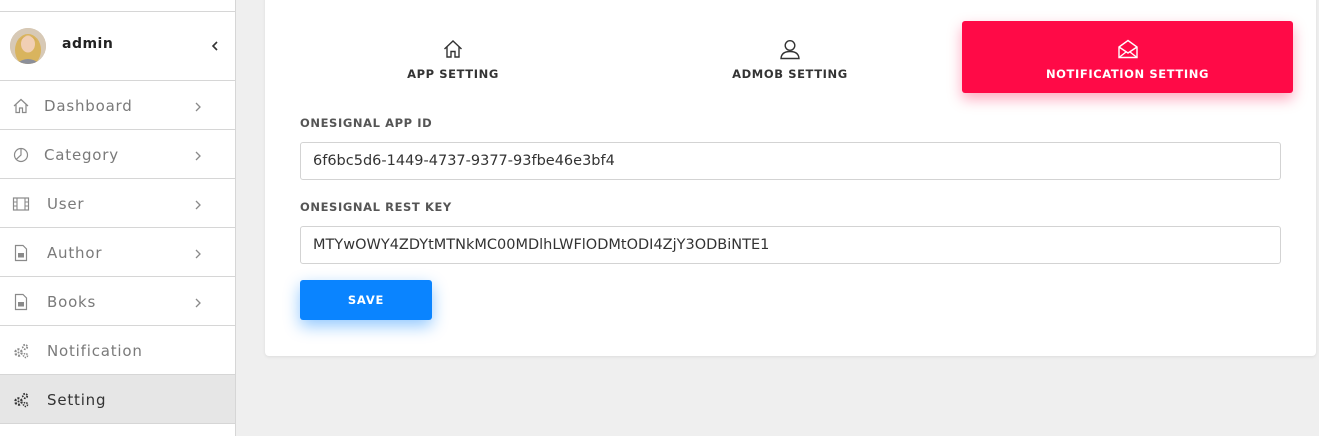 The height and width of the screenshot is (436, 1319). I want to click on sidebar-item-label: Setting, so click(77, 400).